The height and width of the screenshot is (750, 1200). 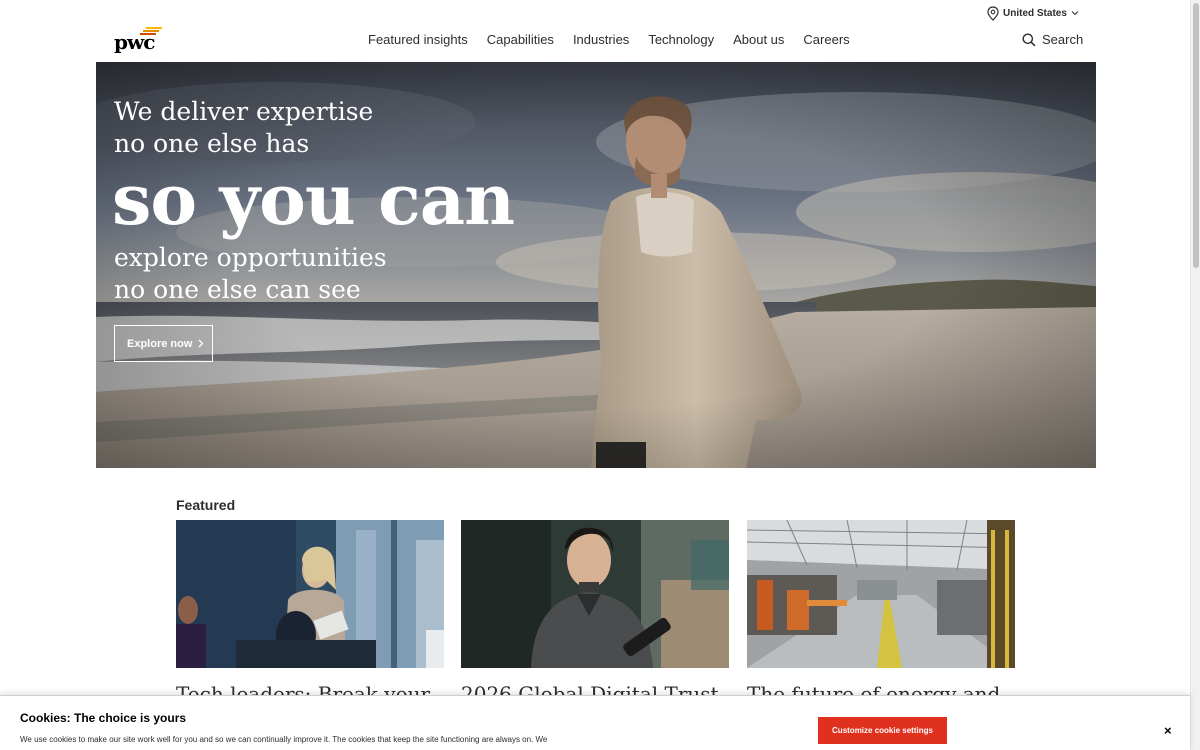 I want to click on explore-now-button: Explore now, so click(x=163, y=343).